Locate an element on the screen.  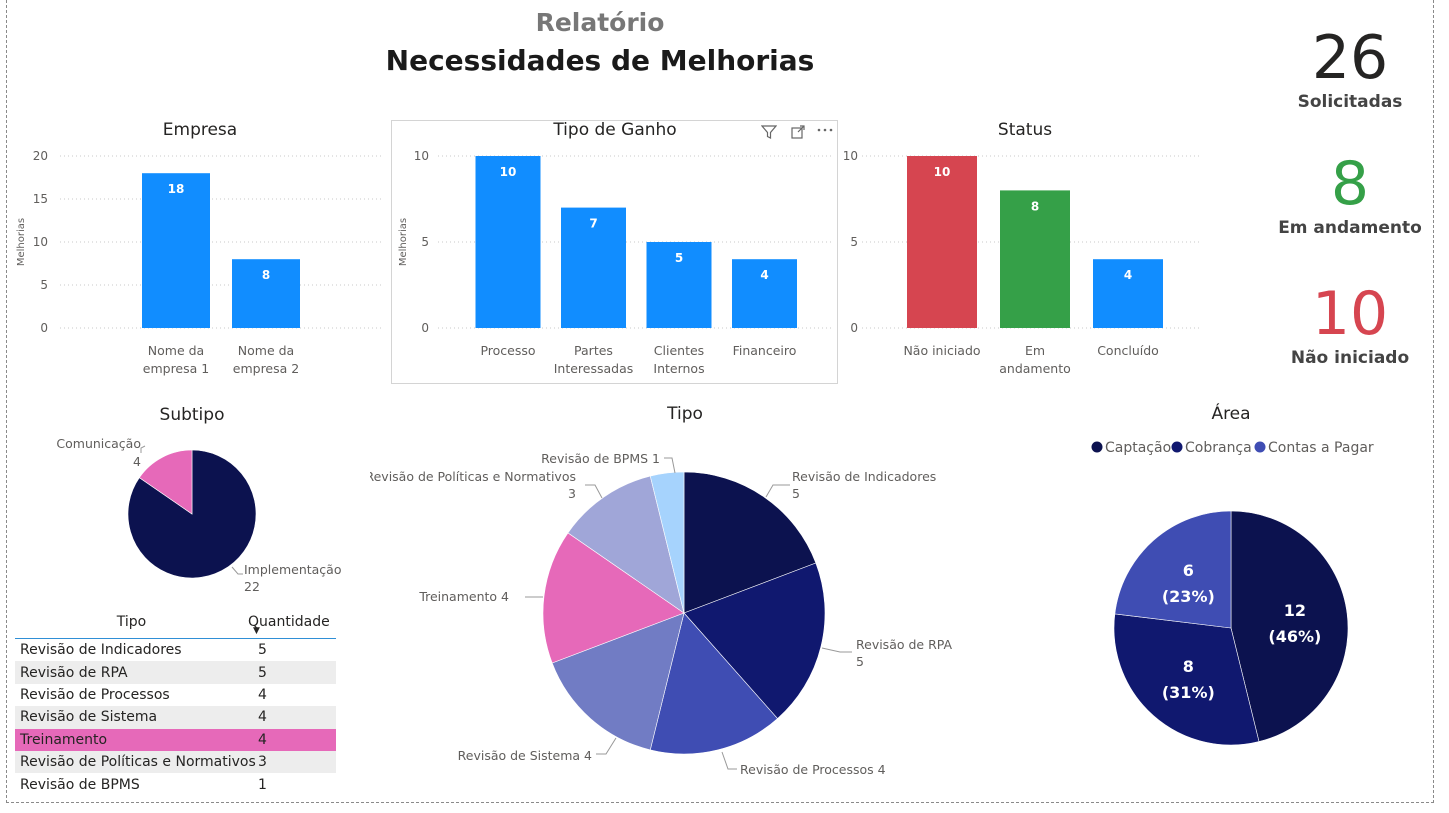
slice-label: Comunicação is located at coordinates (98, 443).